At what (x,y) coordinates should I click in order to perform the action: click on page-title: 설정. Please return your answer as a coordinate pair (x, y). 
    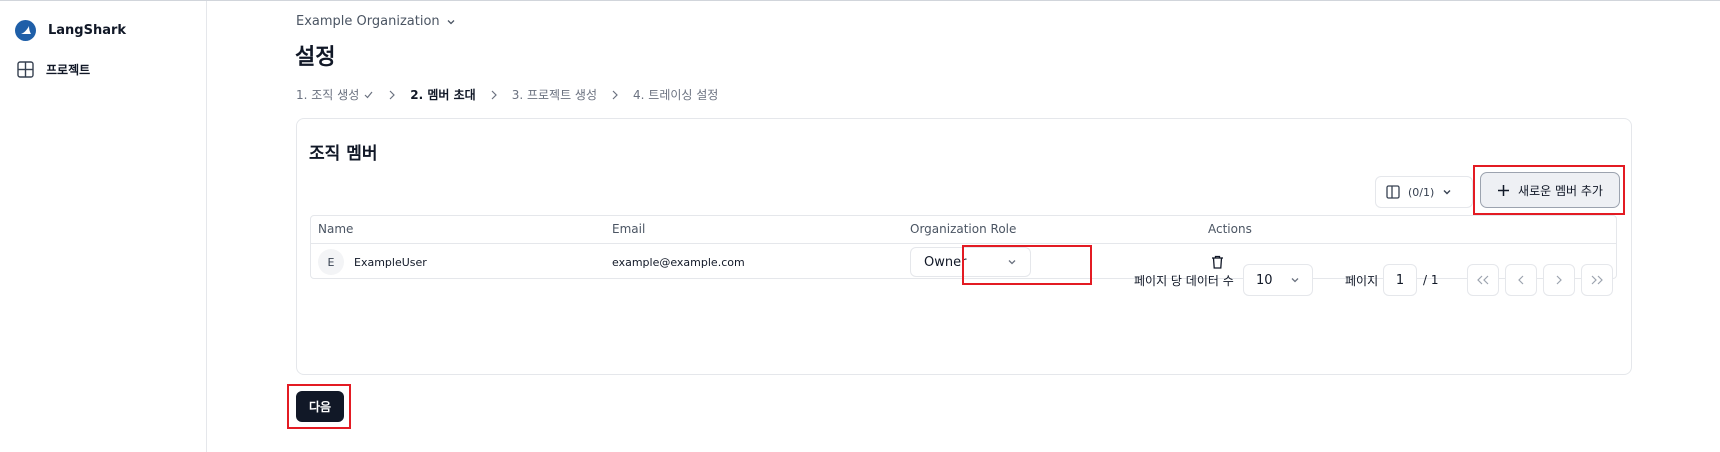
    Looking at the image, I should click on (315, 57).